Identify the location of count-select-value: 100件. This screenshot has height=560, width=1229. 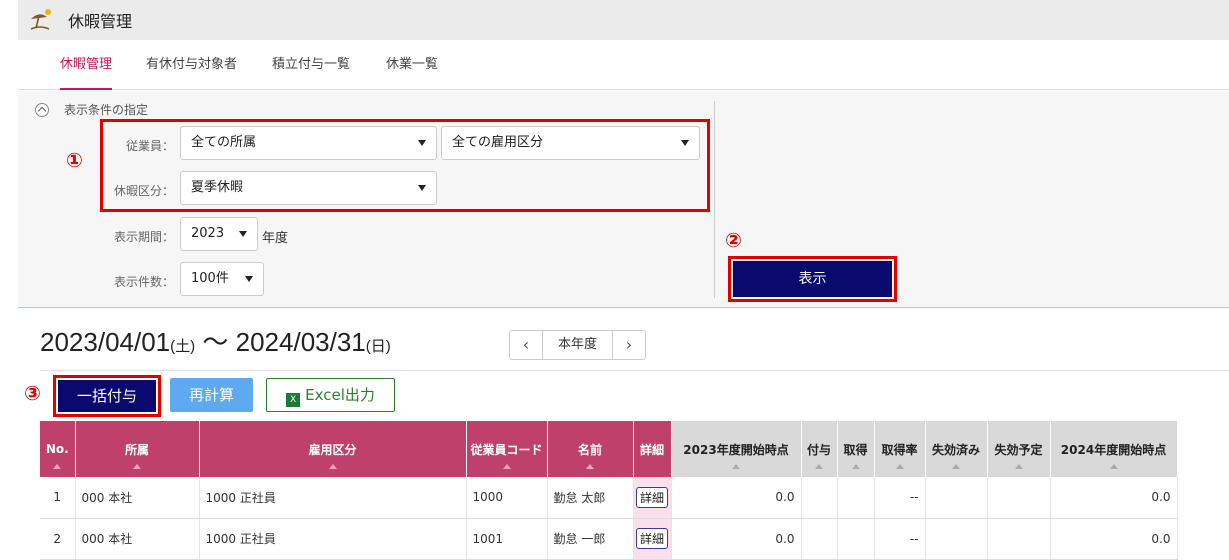
(210, 278).